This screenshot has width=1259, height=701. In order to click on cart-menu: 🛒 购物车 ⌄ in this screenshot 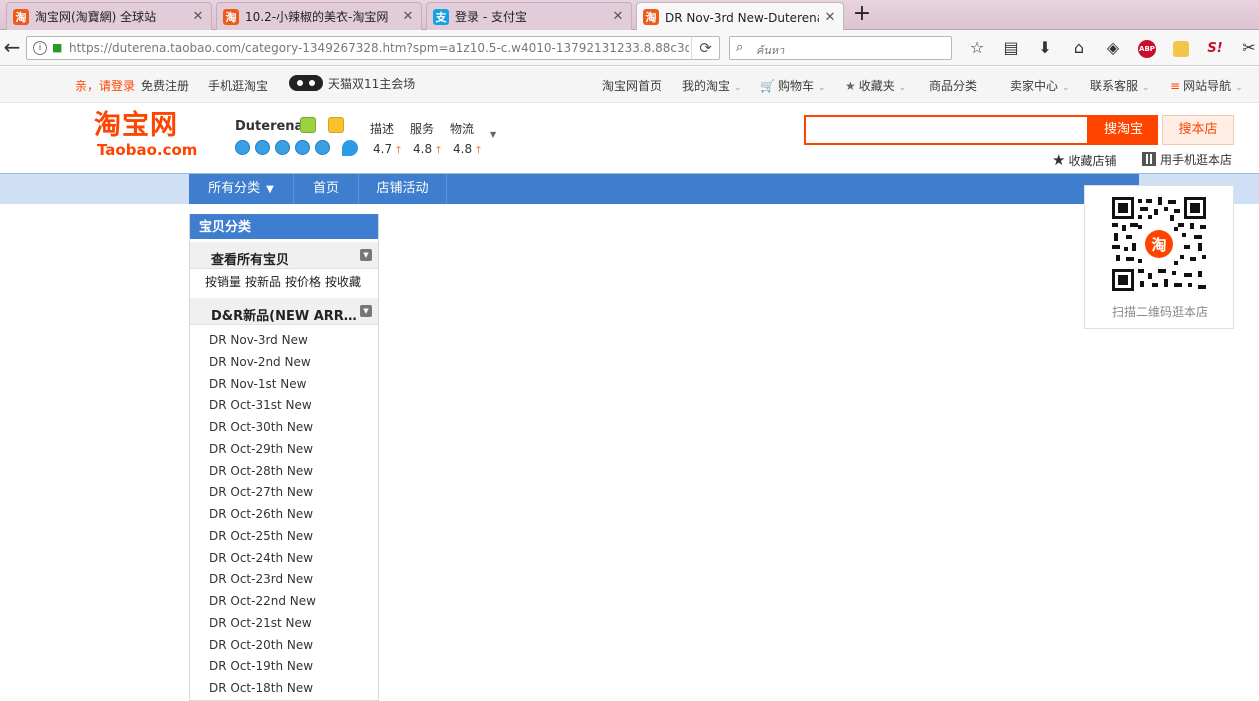, I will do `click(793, 85)`.